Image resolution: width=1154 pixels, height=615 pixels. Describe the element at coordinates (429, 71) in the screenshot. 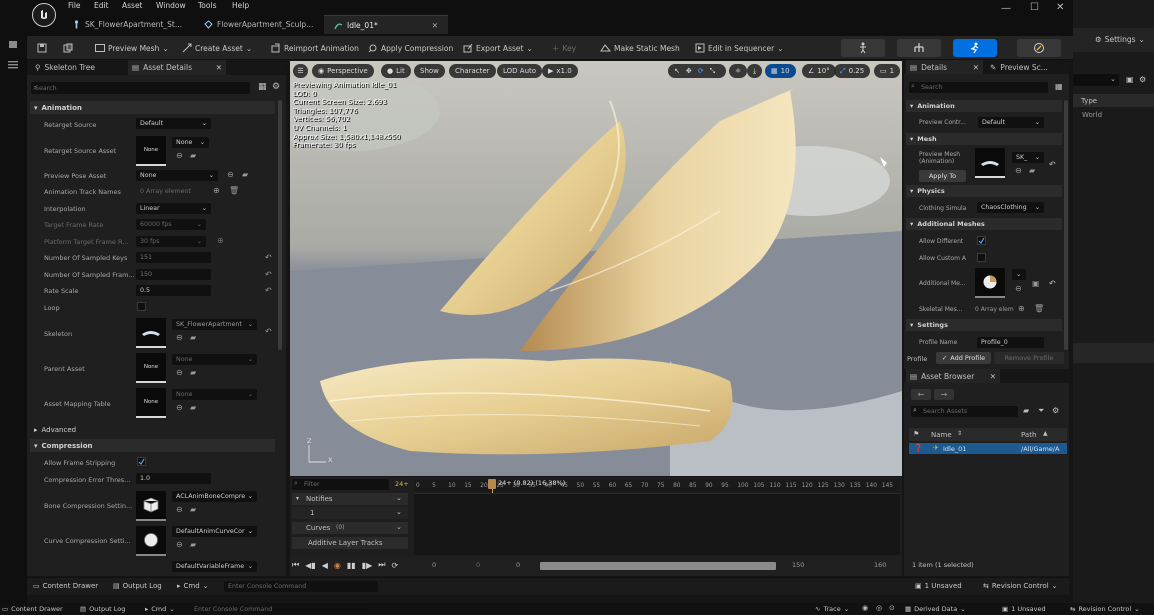

I see `show-button: Show` at that location.